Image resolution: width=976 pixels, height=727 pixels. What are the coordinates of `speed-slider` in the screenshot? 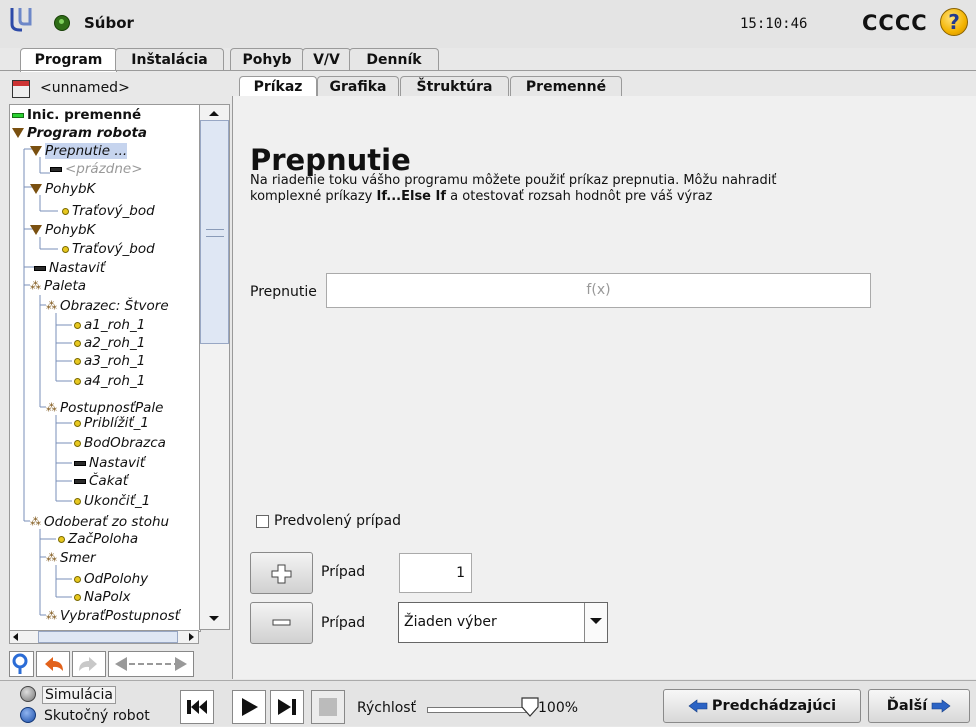 It's located at (479, 710).